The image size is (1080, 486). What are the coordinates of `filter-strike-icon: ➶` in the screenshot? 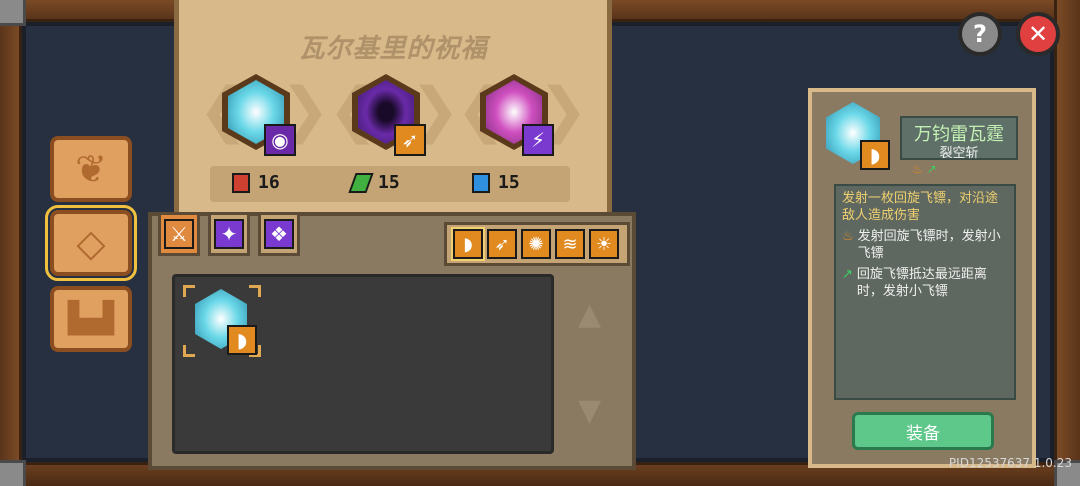 It's located at (502, 244).